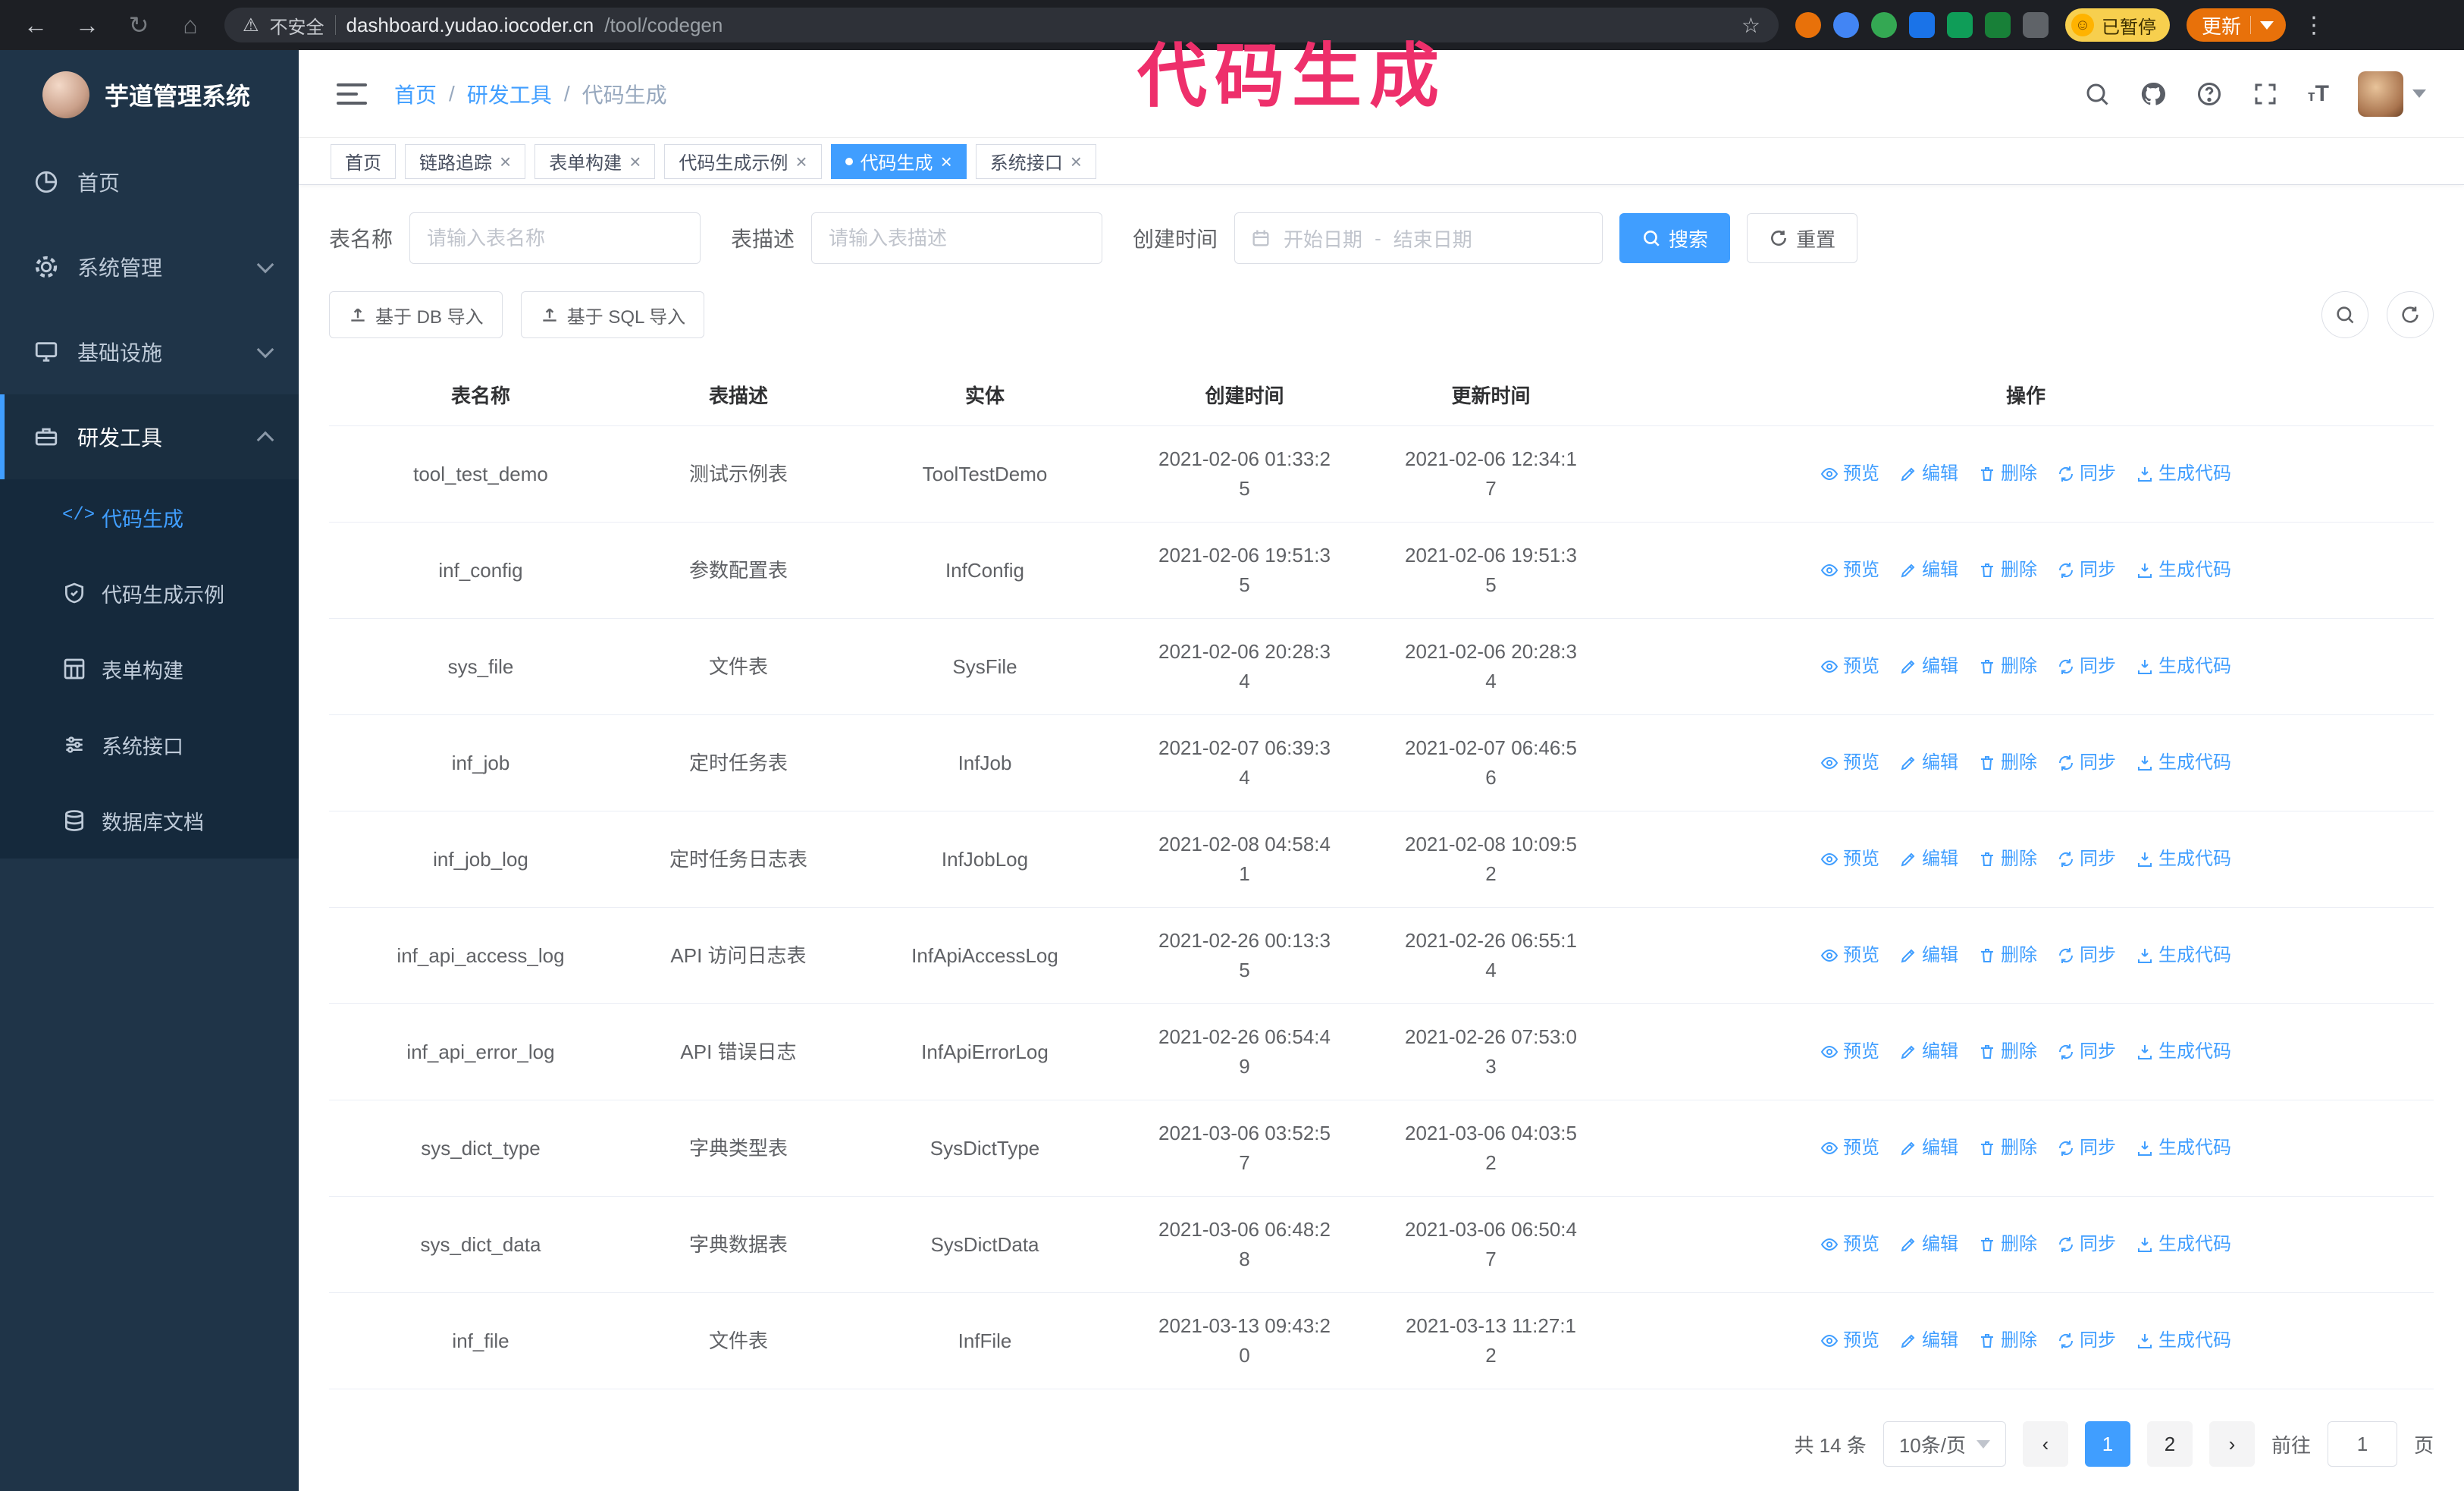  Describe the element at coordinates (555, 238) in the screenshot. I see `table-name-input` at that location.